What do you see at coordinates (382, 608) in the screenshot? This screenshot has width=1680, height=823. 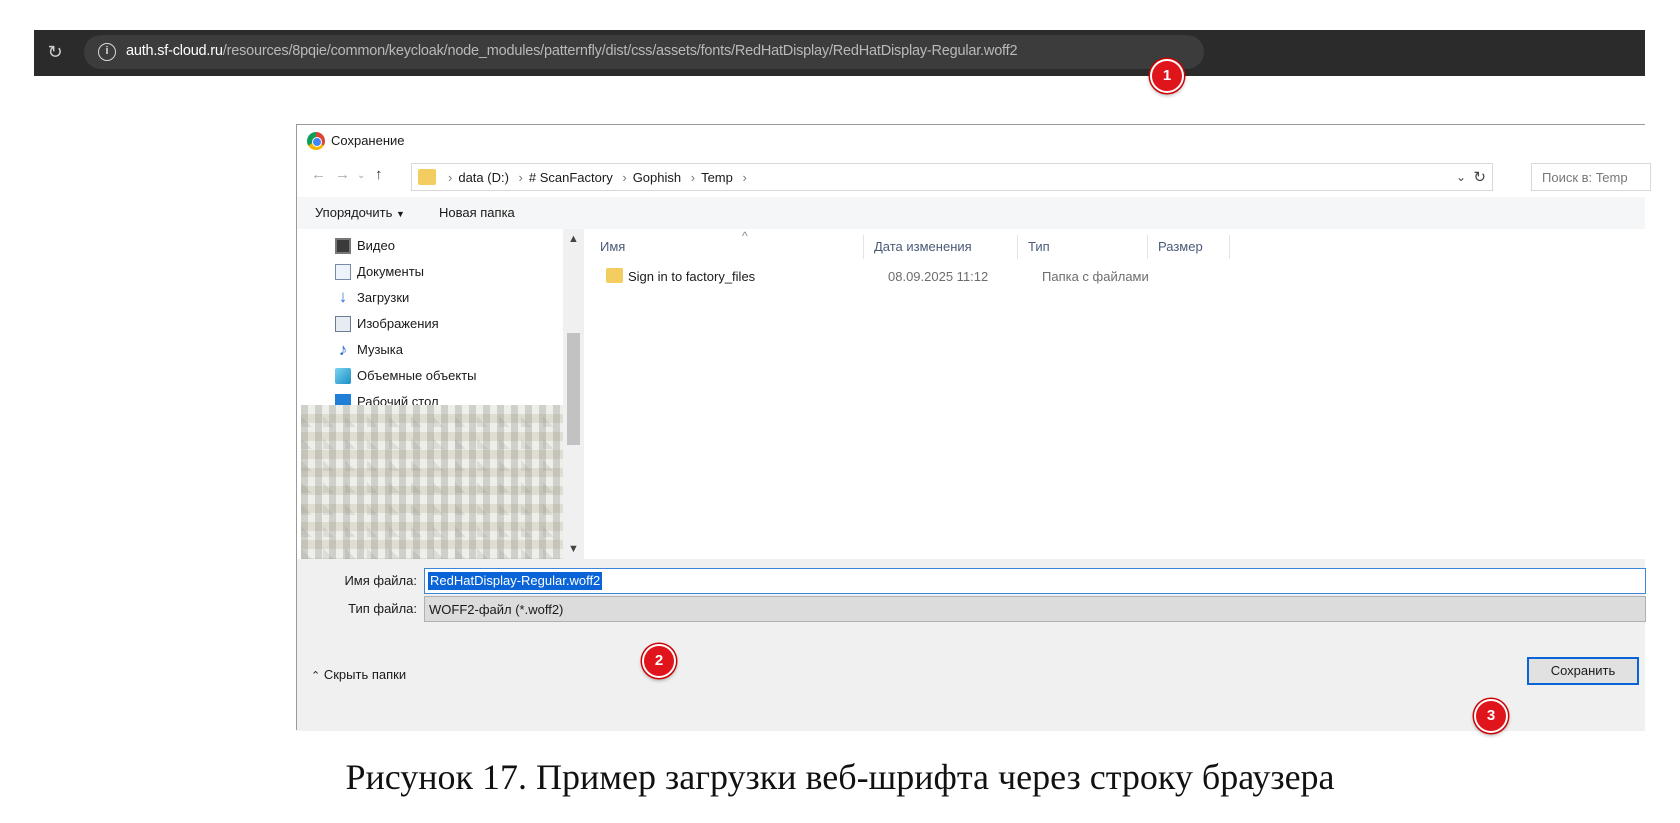 I see `filetype-label: Тип файла:` at bounding box center [382, 608].